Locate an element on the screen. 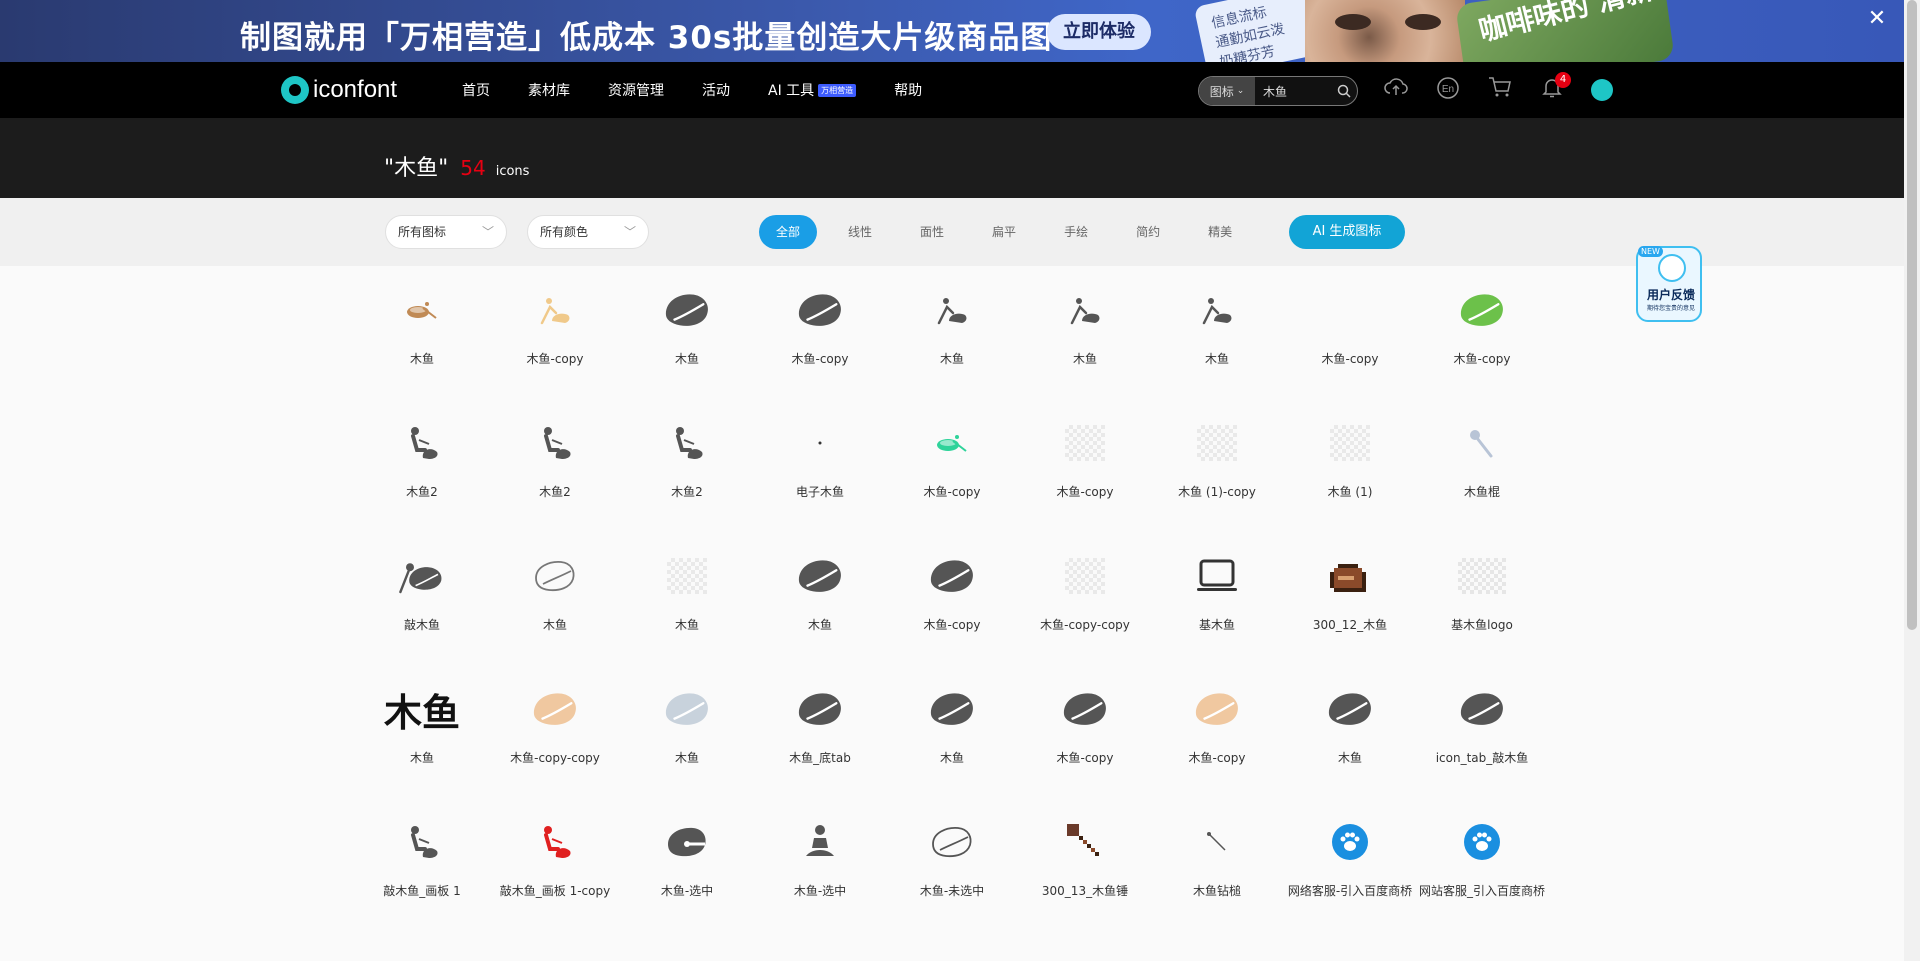  scrollbar-thumb is located at coordinates (1912, 315).